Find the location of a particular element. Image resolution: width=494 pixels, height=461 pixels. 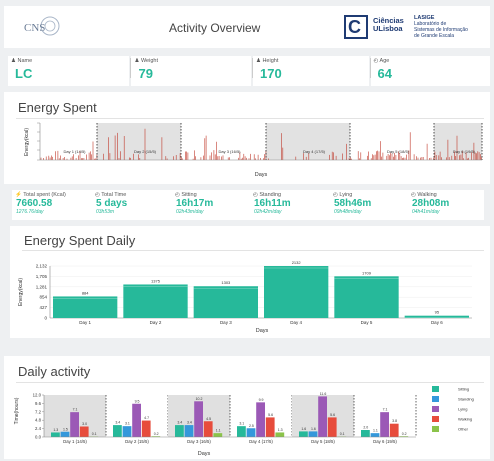

bar-value-label: 1709 is located at coordinates (367, 272).